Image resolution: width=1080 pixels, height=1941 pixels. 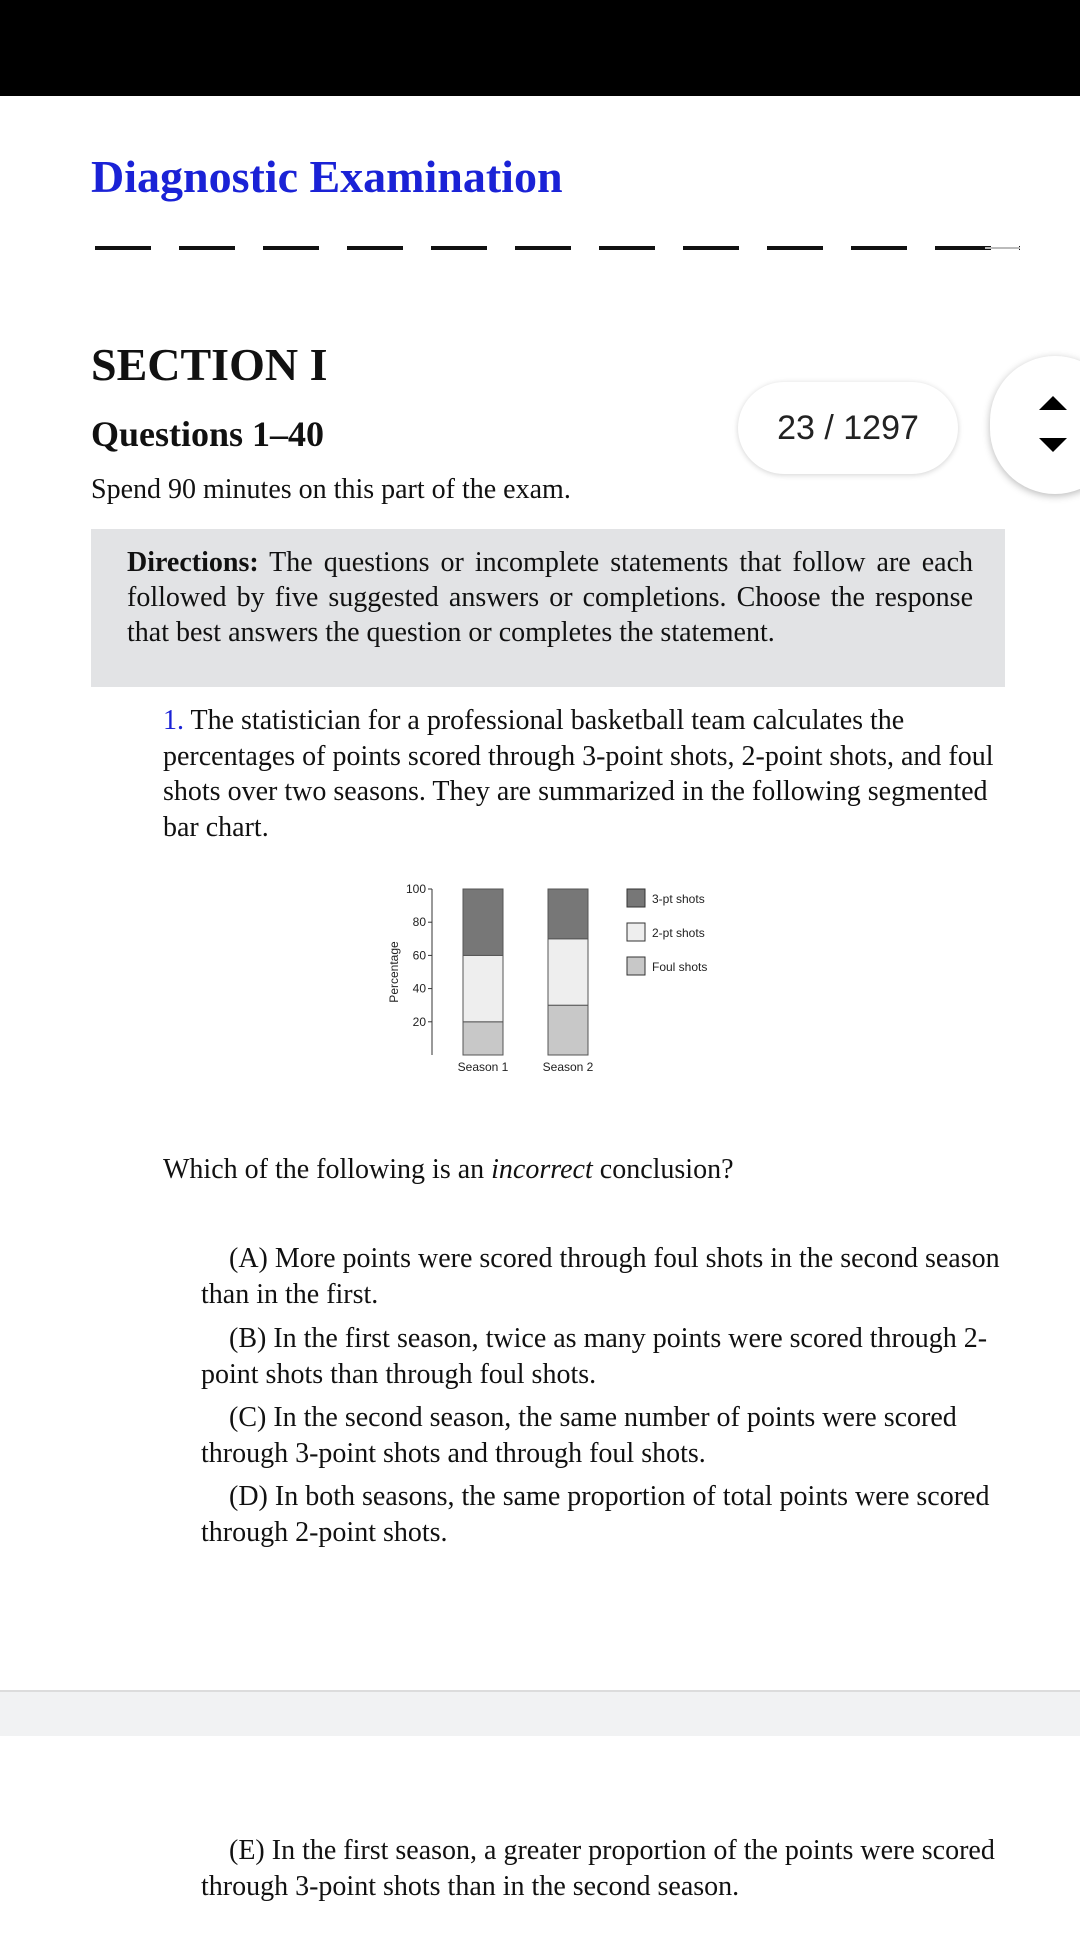 What do you see at coordinates (420, 922) in the screenshot?
I see `y-tick-label: 80` at bounding box center [420, 922].